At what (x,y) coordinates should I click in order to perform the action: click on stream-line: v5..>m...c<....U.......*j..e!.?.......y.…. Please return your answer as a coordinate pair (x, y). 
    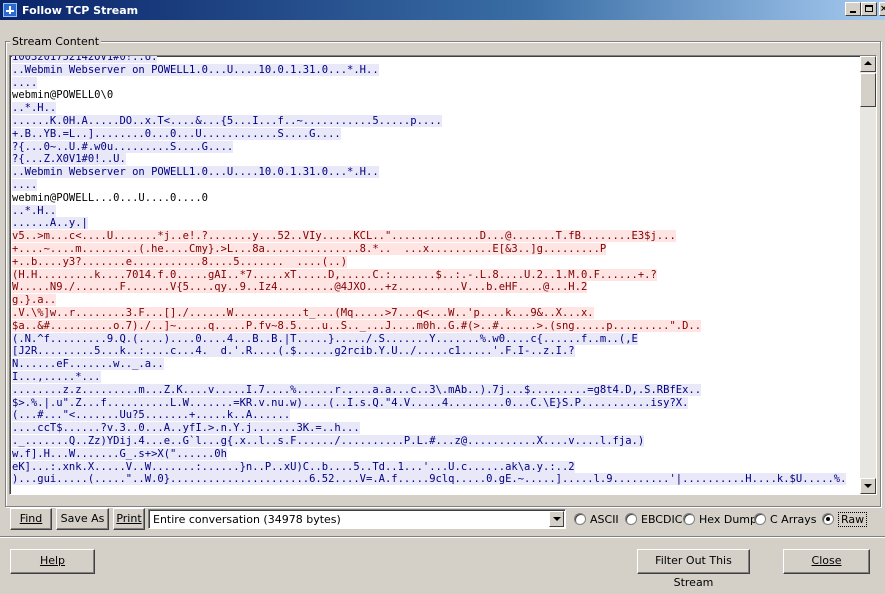
    Looking at the image, I should click on (436, 236).